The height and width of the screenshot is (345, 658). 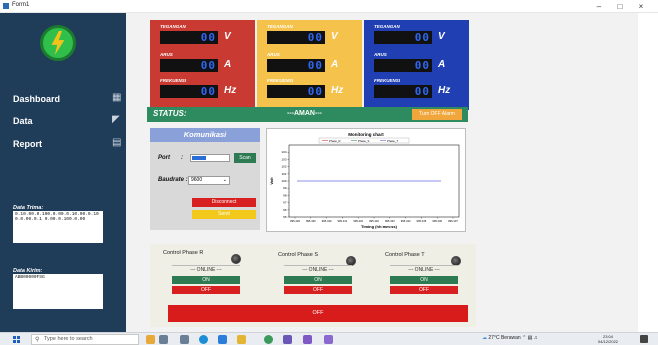 I want to click on x-tick-label: 995.435, so click(x=422, y=221).